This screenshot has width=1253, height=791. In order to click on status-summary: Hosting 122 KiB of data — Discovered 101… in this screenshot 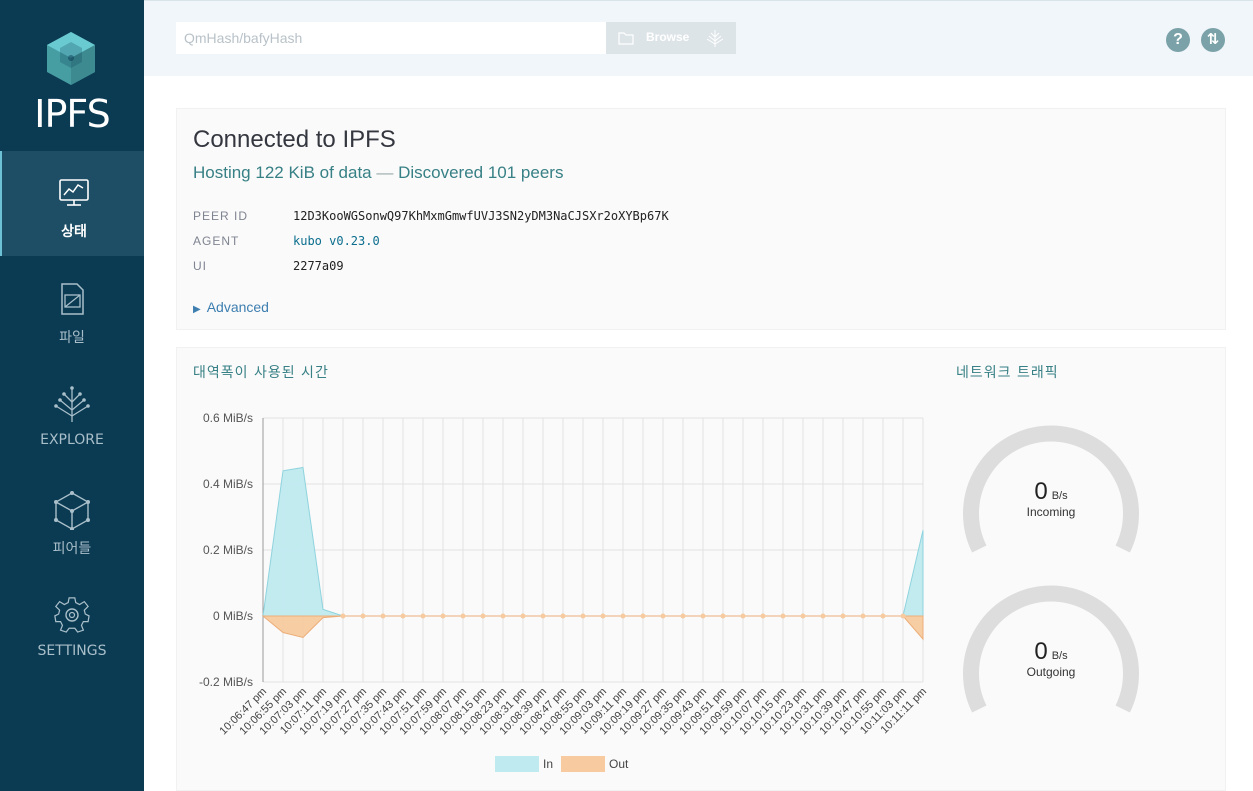, I will do `click(378, 173)`.